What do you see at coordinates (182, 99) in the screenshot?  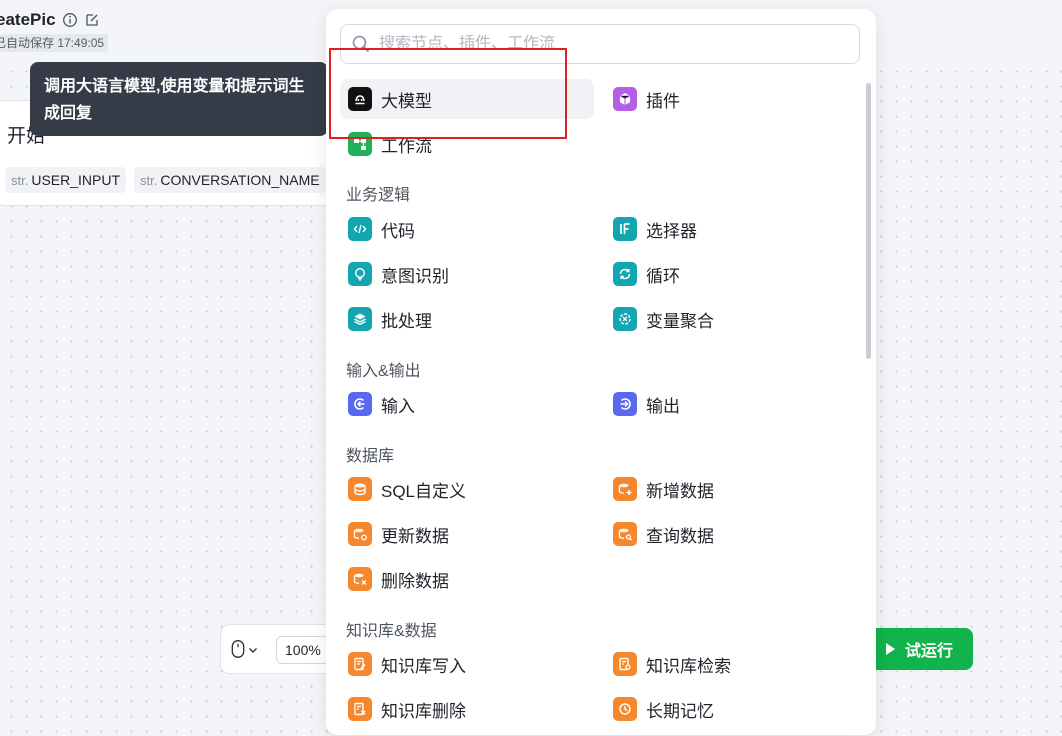 I see `node-tooltip: 调用大语言模型,使用变量和提示词生成回复` at bounding box center [182, 99].